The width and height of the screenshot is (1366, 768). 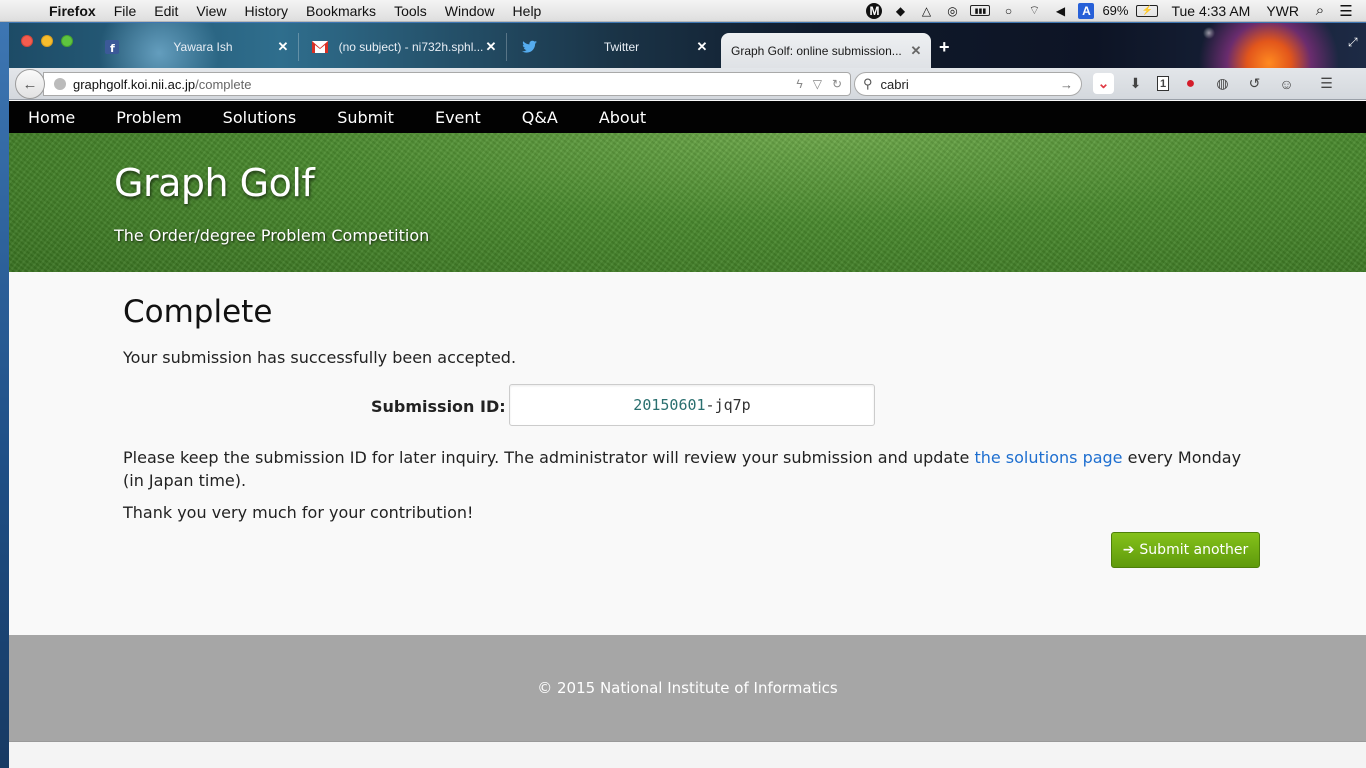 What do you see at coordinates (51, 117) in the screenshot?
I see `nav-home: Home` at bounding box center [51, 117].